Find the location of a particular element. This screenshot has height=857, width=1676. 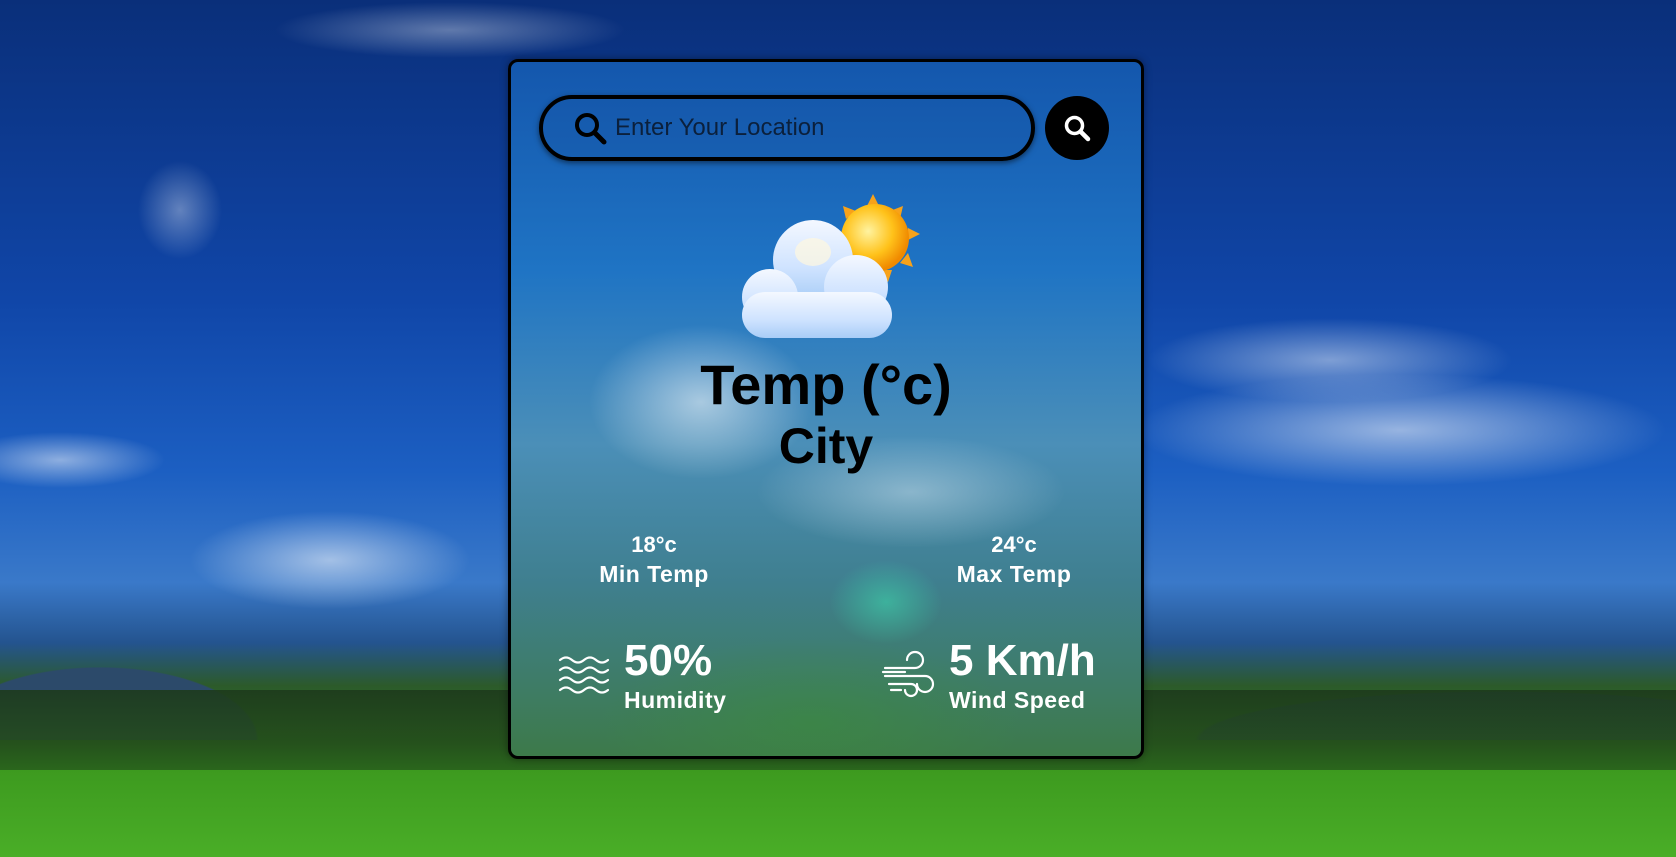

min-temp: 18°c Min Temp is located at coordinates (654, 560).